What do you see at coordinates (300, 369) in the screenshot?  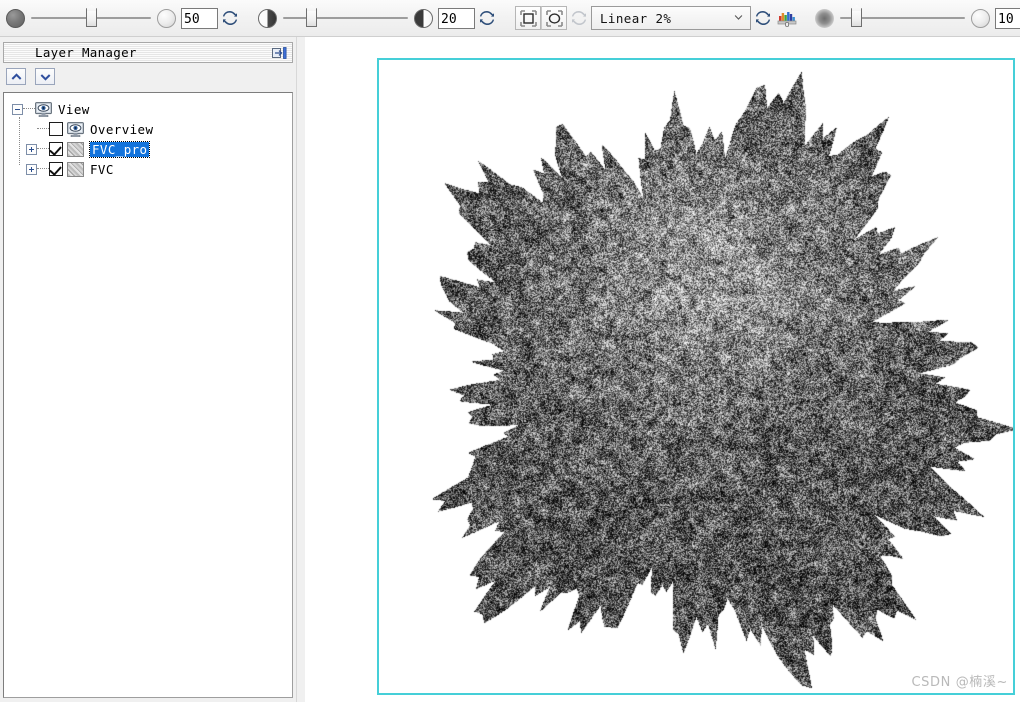 I see `panel-splitter` at bounding box center [300, 369].